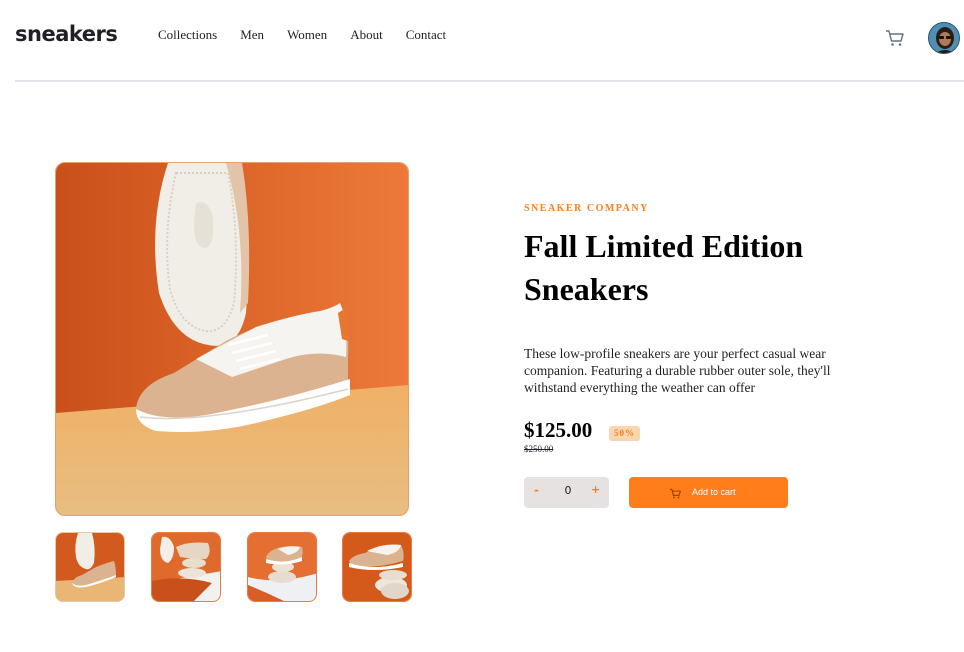 Image resolution: width=964 pixels, height=652 pixels. Describe the element at coordinates (586, 208) in the screenshot. I see `company-name: SNEAKER COMPANY` at that location.